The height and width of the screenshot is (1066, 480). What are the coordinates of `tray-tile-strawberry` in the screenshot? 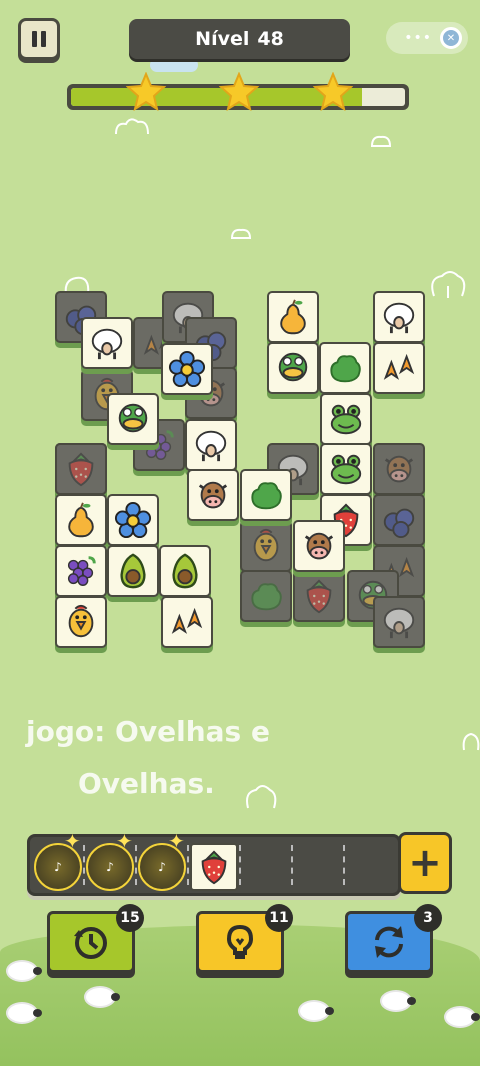 It's located at (214, 867).